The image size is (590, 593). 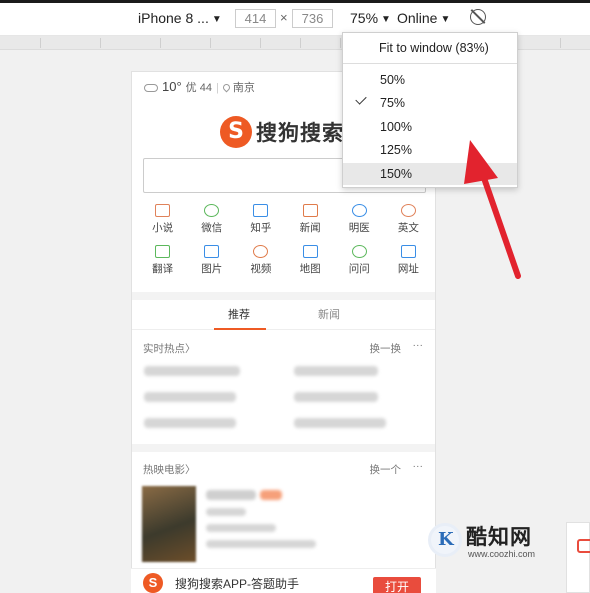 I want to click on wechat-icon, so click(x=212, y=210).